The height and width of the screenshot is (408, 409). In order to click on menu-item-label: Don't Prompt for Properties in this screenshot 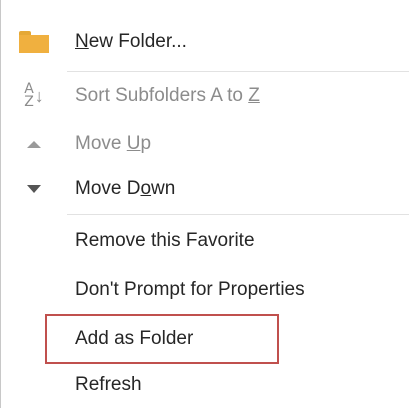, I will do `click(190, 289)`.